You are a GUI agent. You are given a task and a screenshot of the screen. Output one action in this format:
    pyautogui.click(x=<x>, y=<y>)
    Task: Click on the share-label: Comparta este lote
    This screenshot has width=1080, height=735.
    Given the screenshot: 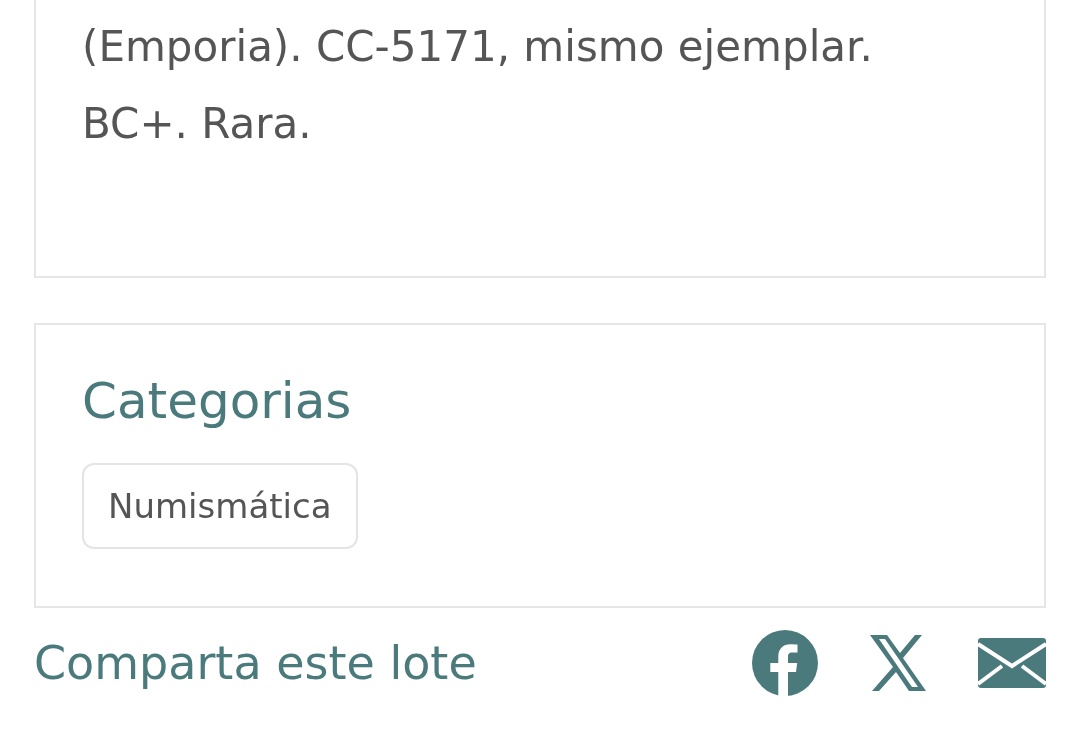 What is the action you would take?
    pyautogui.click(x=255, y=663)
    